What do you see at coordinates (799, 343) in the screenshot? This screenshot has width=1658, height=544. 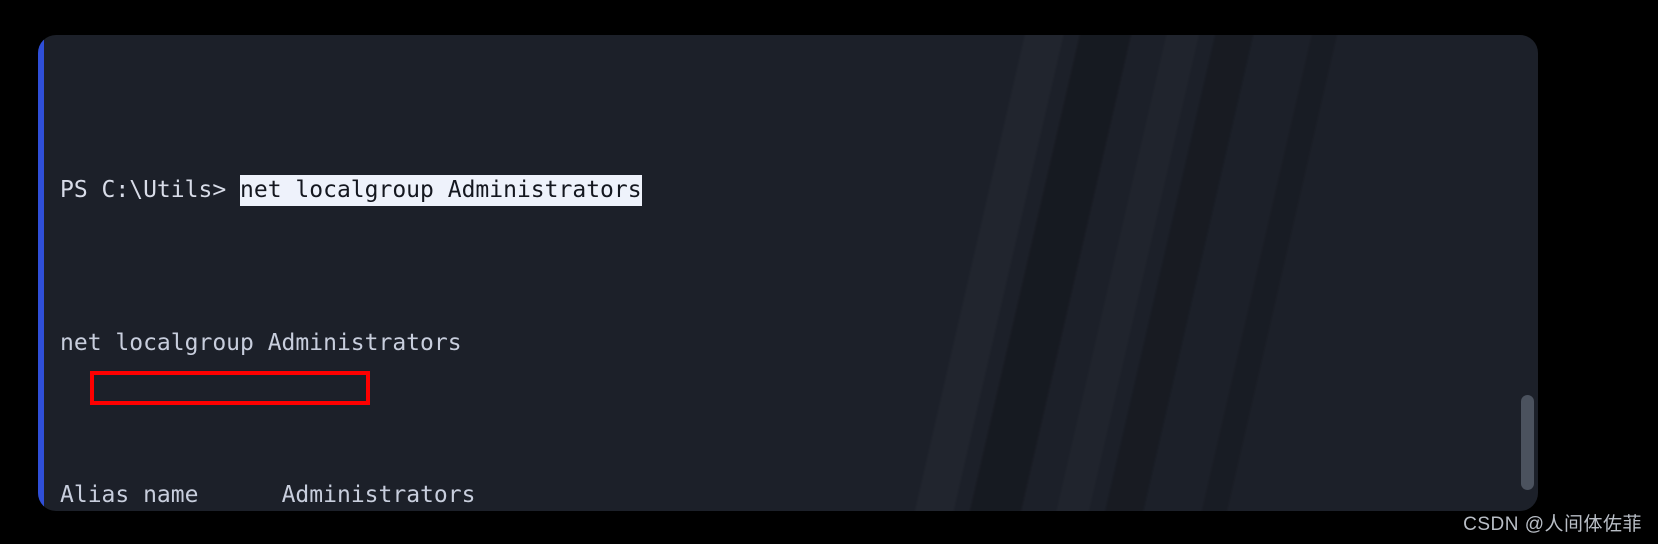 I see `terminal-line-echoed-command: net localgroup Administrators` at bounding box center [799, 343].